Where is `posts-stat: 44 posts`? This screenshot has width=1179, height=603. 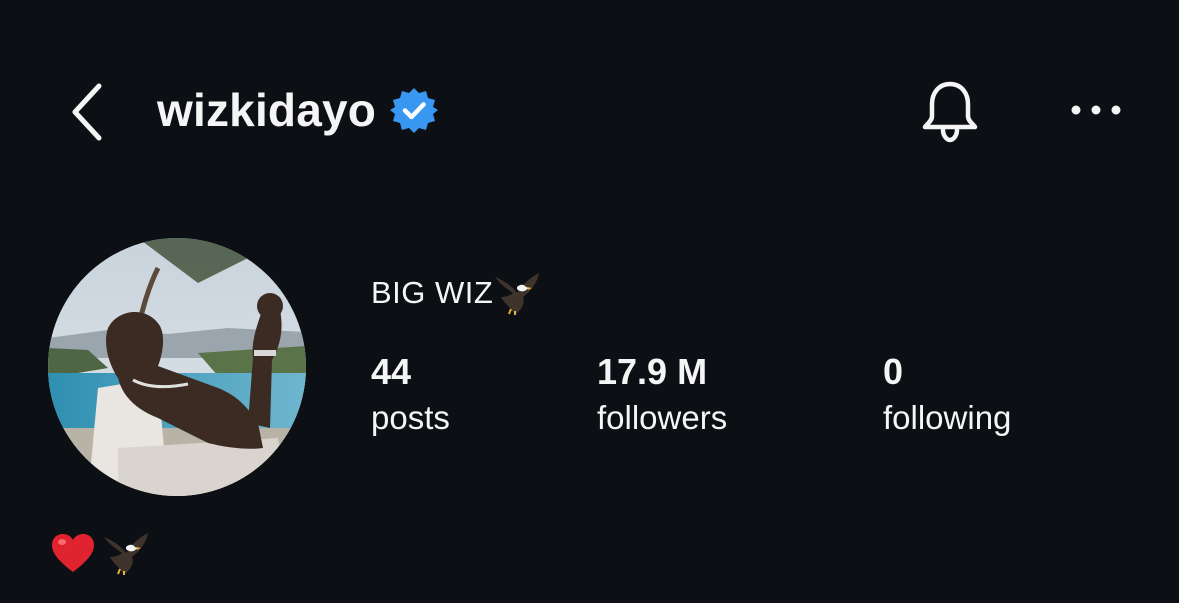
posts-stat: 44 posts is located at coordinates (410, 395).